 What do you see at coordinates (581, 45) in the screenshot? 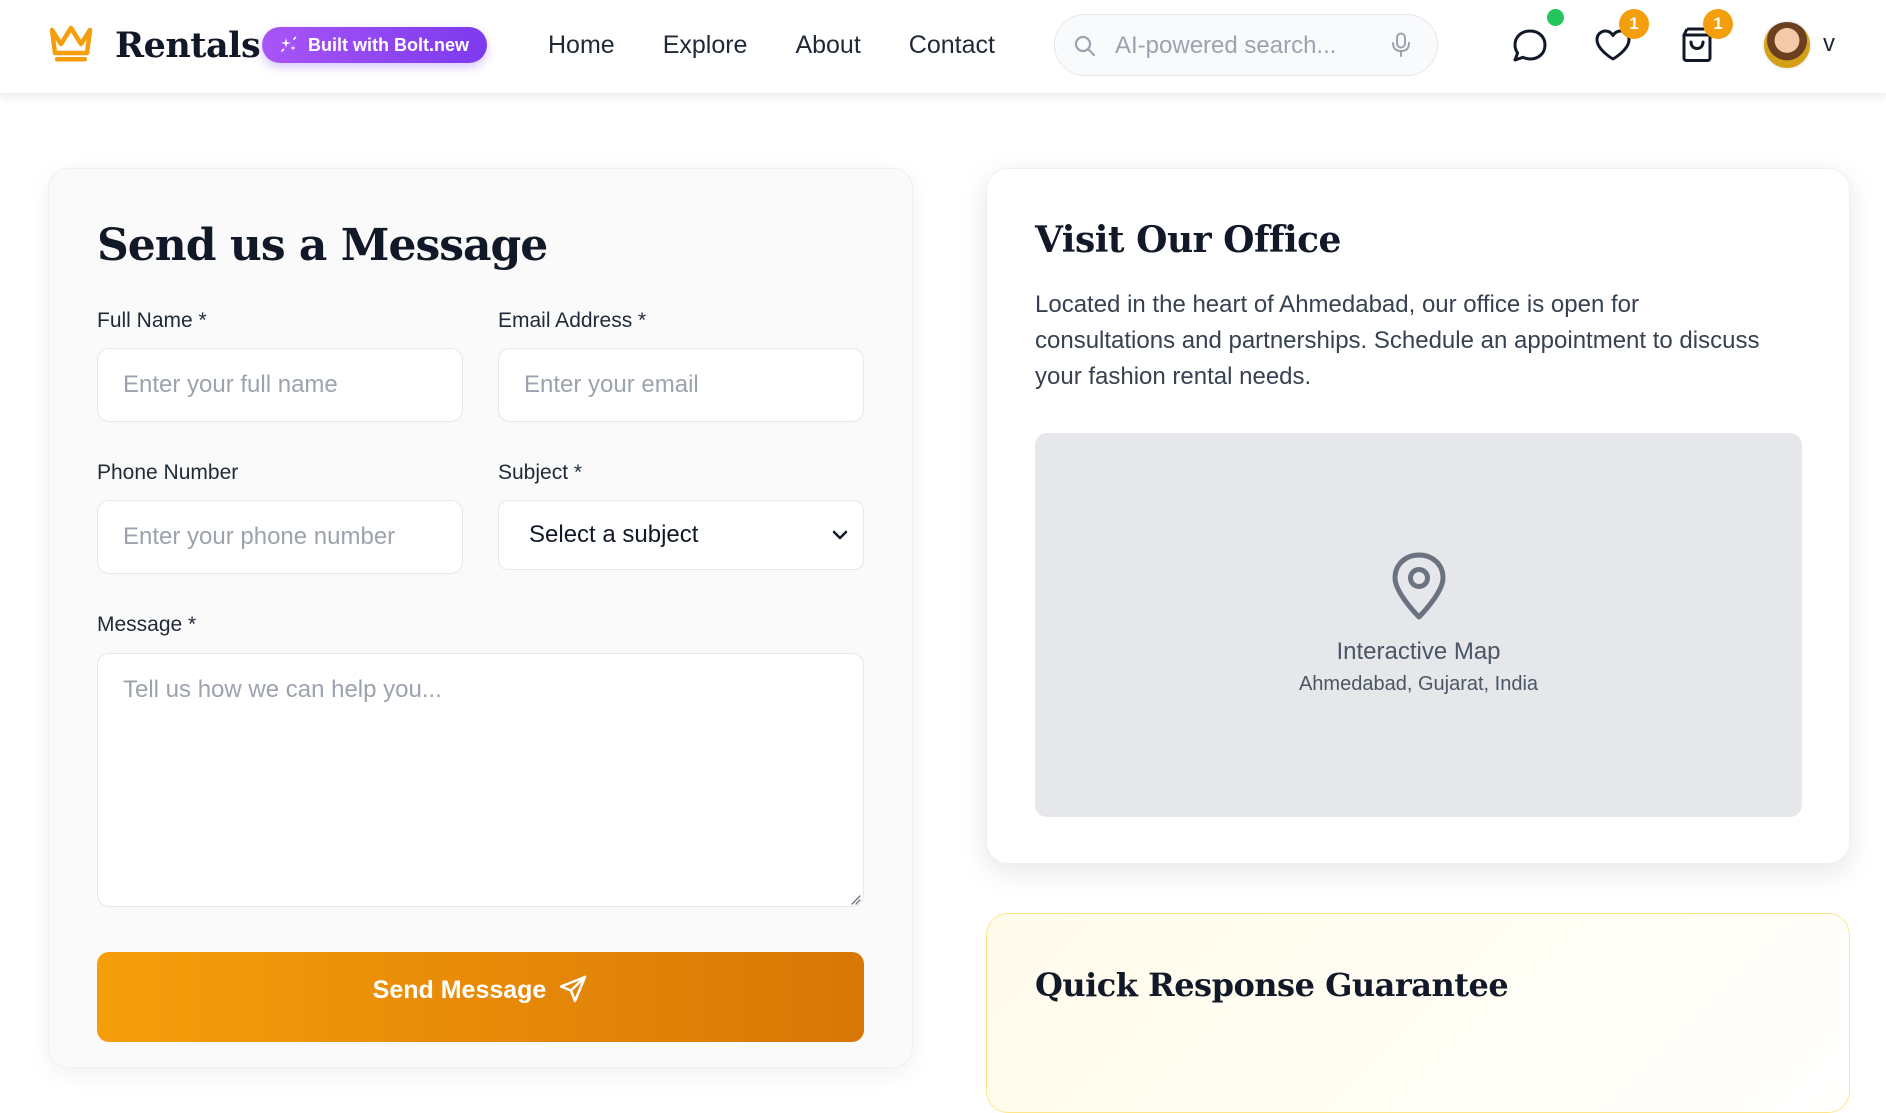
I see `nav-home: Home` at bounding box center [581, 45].